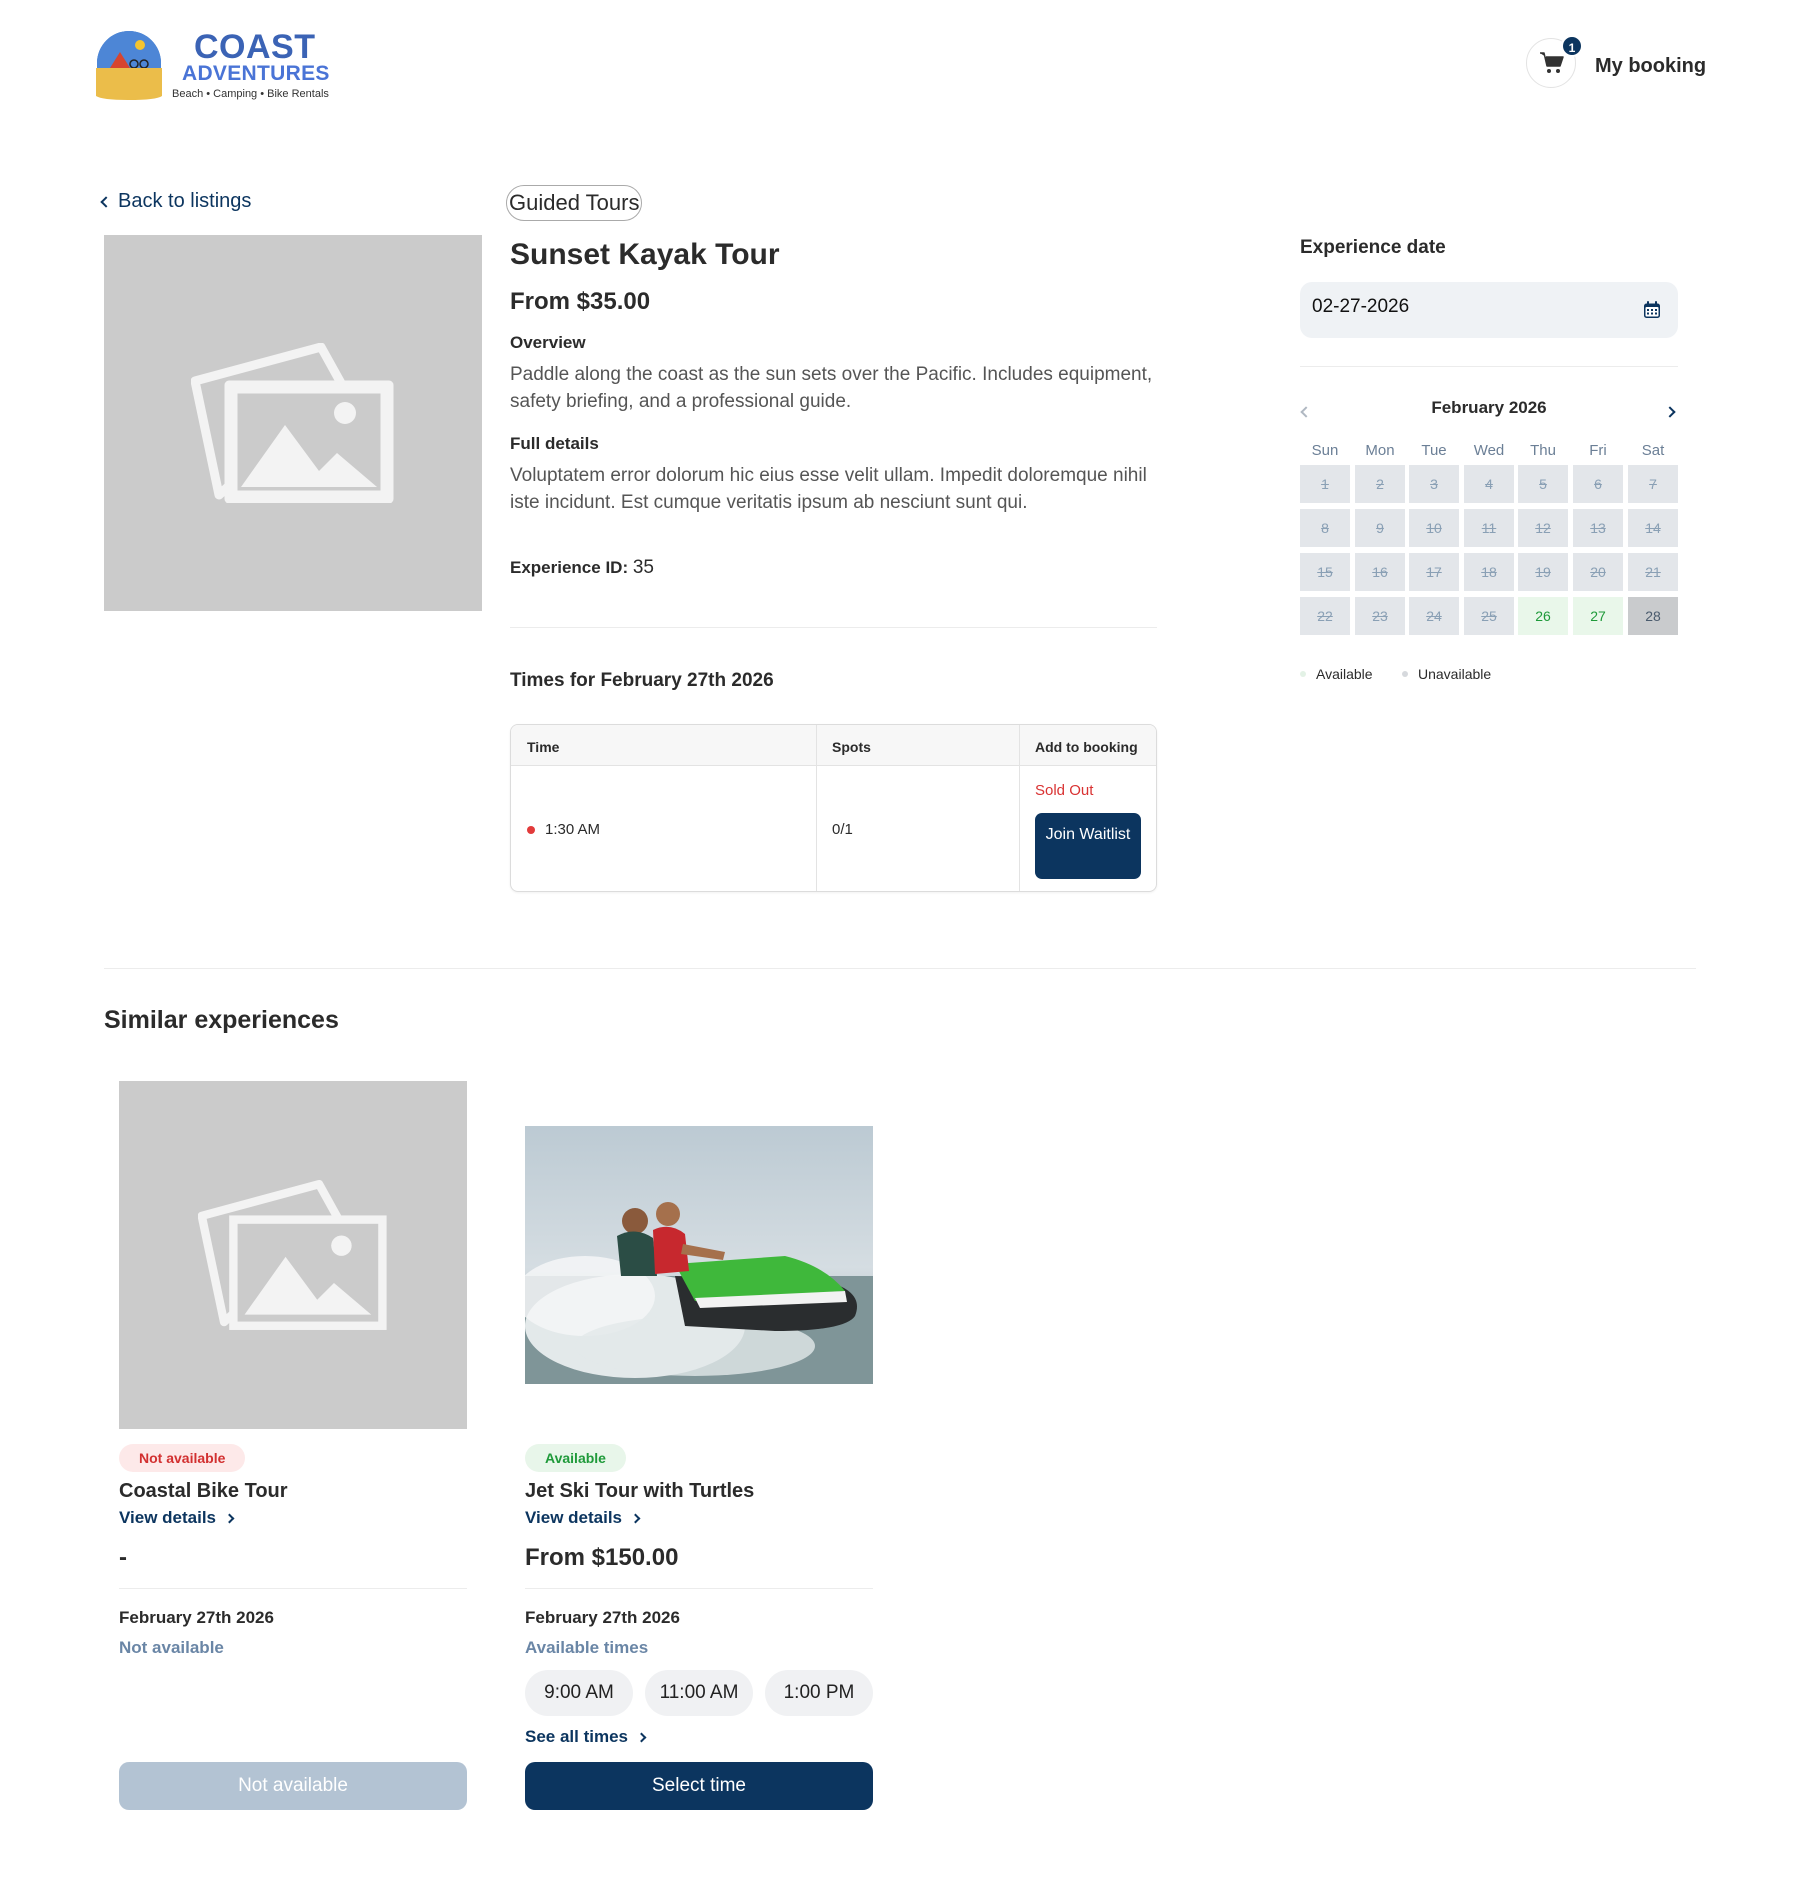  What do you see at coordinates (203, 1491) in the screenshot?
I see `card-title: Coastal Bike Tour` at bounding box center [203, 1491].